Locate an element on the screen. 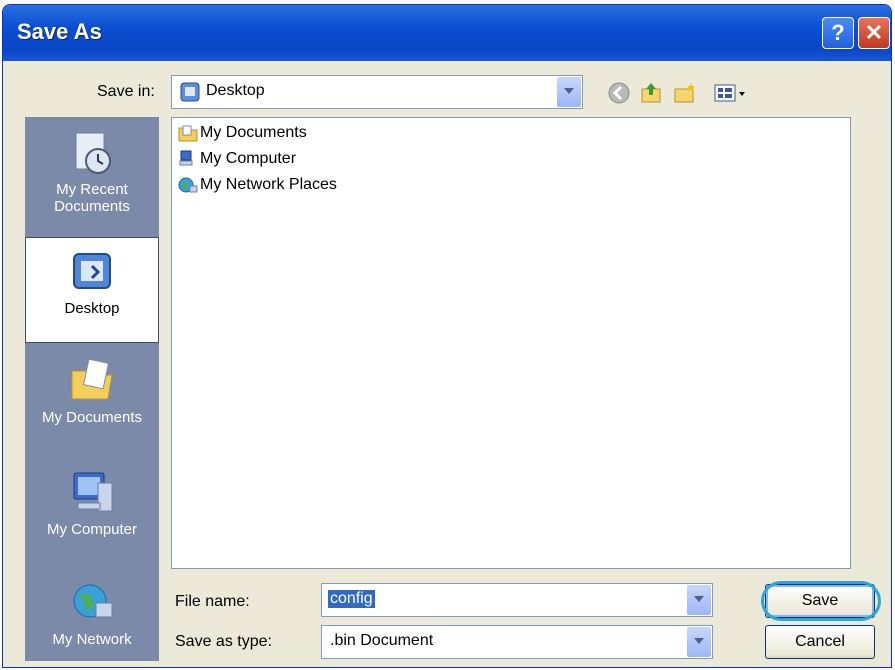 Image resolution: width=895 pixels, height=670 pixels. help-button: ? is located at coordinates (838, 33).